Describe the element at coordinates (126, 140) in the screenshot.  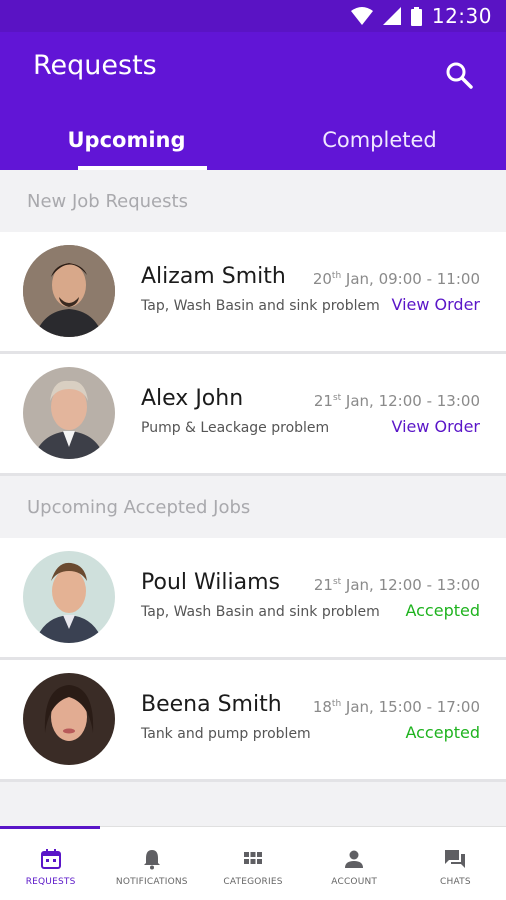
I see `tab-upcoming: Upcoming` at that location.